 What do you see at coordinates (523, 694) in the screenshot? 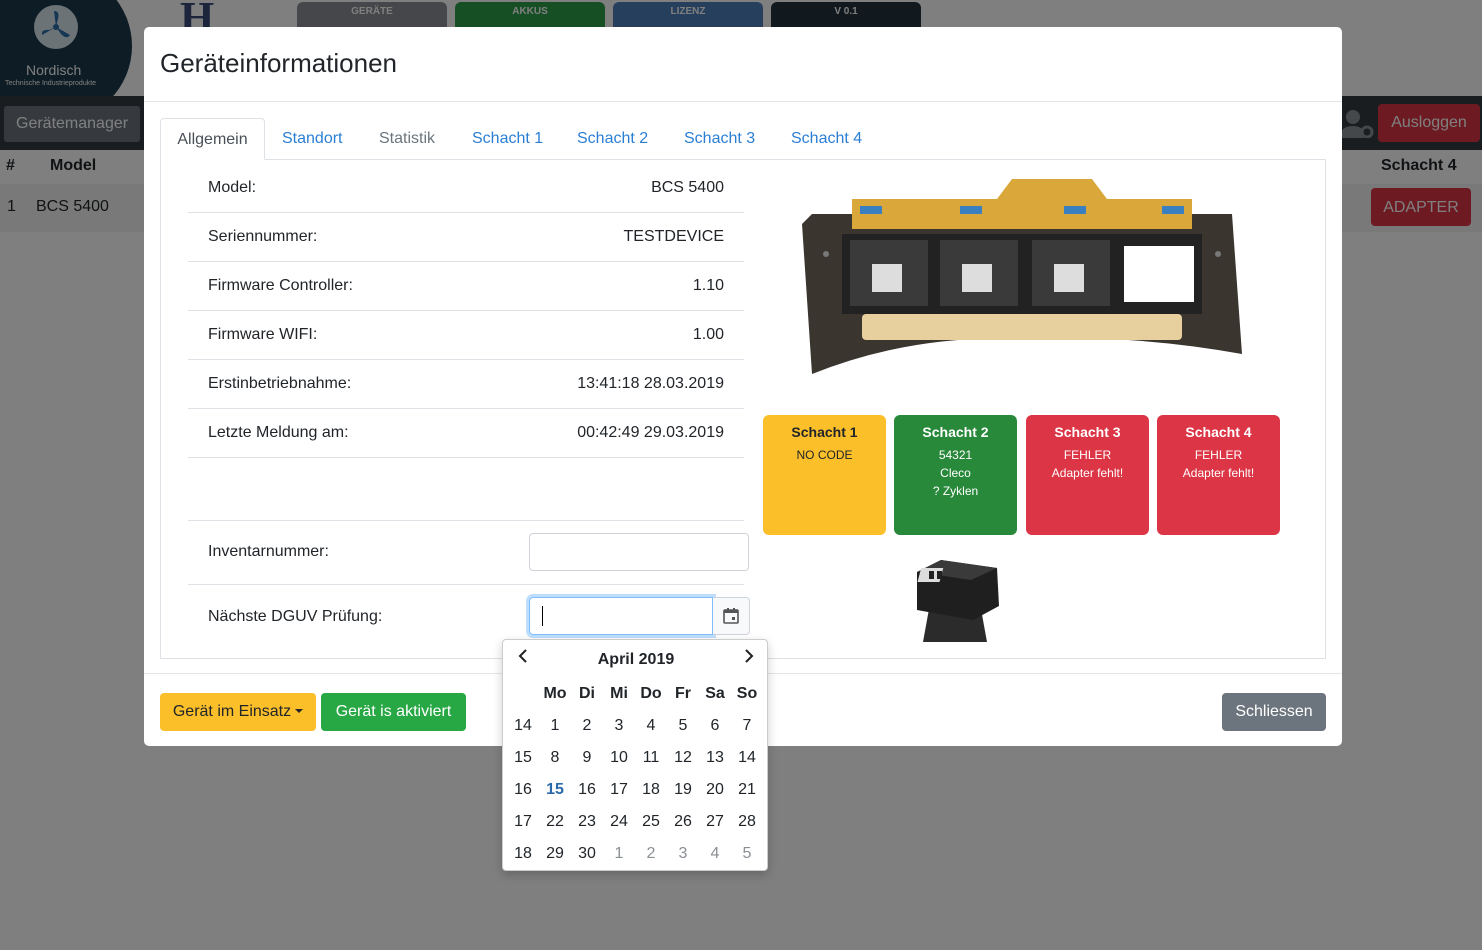
I see `week-number-header` at bounding box center [523, 694].